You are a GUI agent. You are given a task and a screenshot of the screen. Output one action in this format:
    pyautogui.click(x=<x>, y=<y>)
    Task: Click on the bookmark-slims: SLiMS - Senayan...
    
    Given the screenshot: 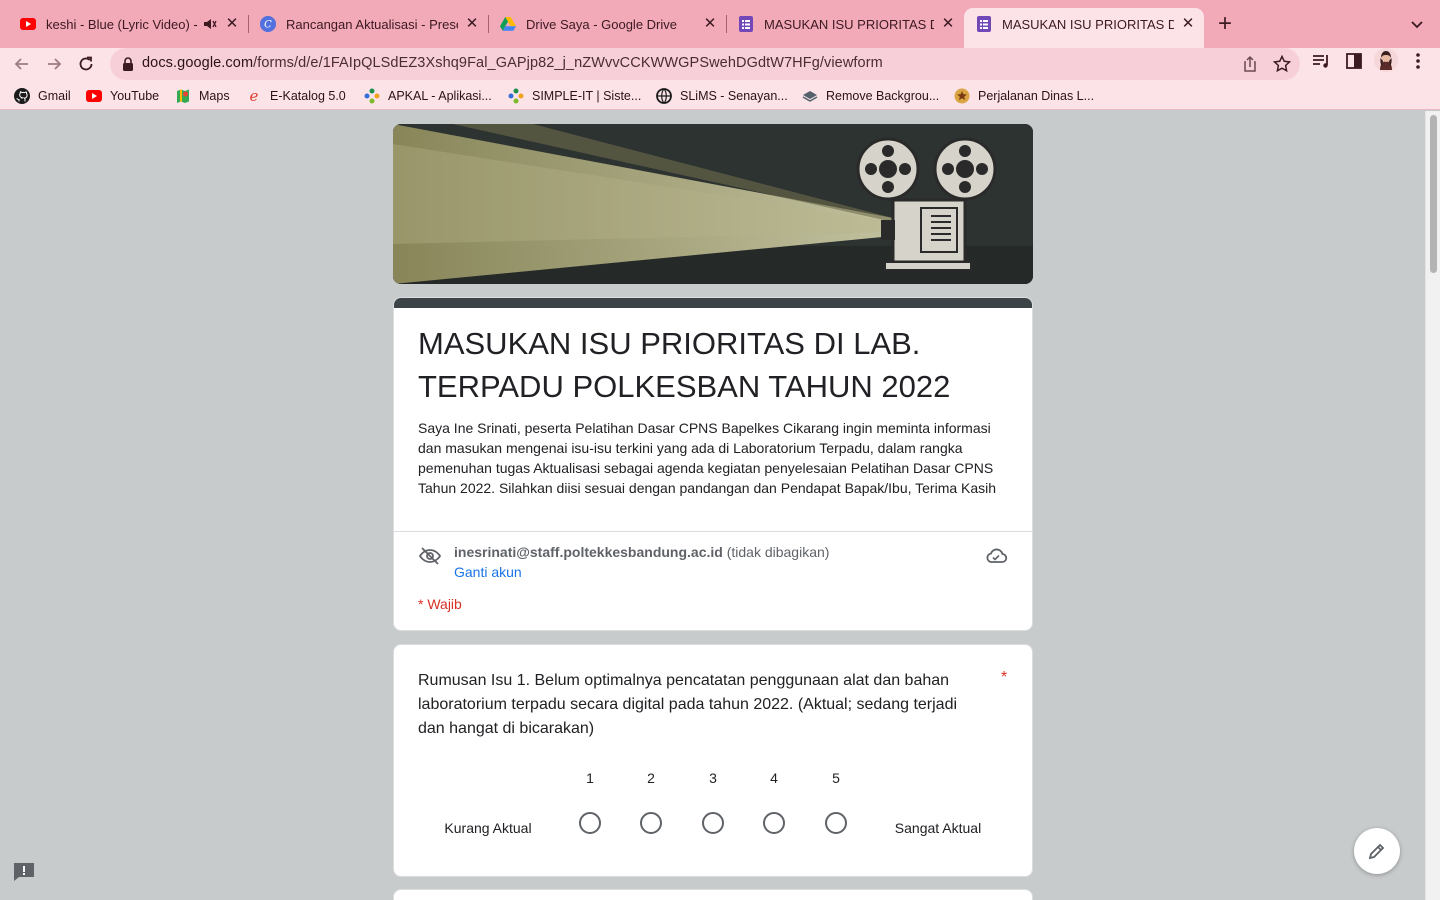 What is the action you would take?
    pyautogui.click(x=722, y=96)
    